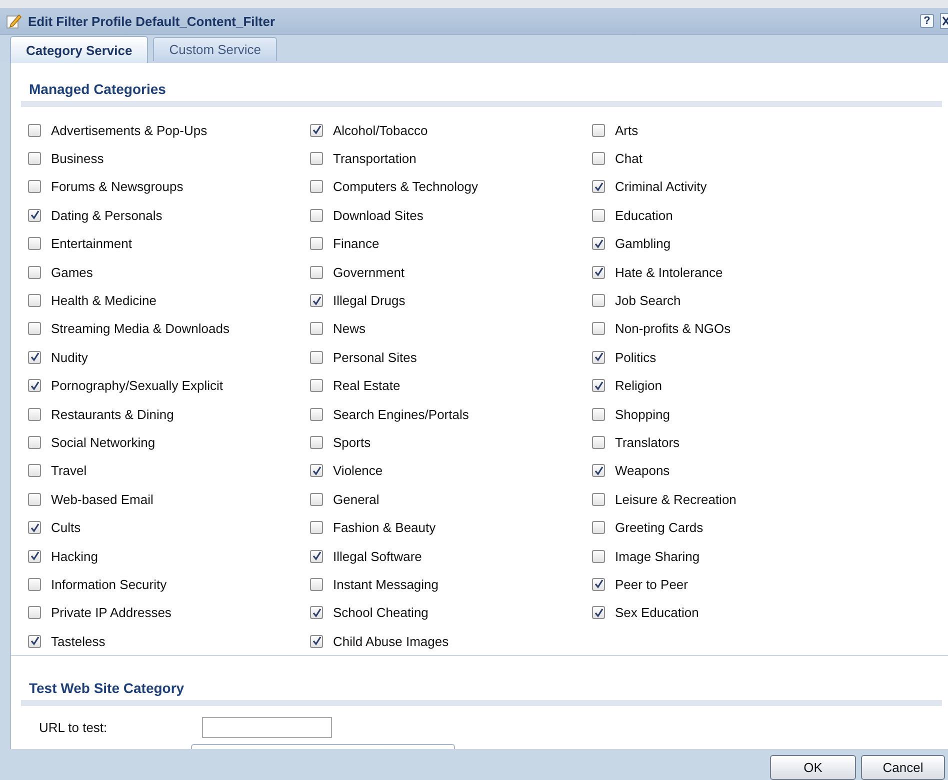 The width and height of the screenshot is (948, 780). Describe the element at coordinates (374, 158) in the screenshot. I see `category-label: Transportation` at that location.